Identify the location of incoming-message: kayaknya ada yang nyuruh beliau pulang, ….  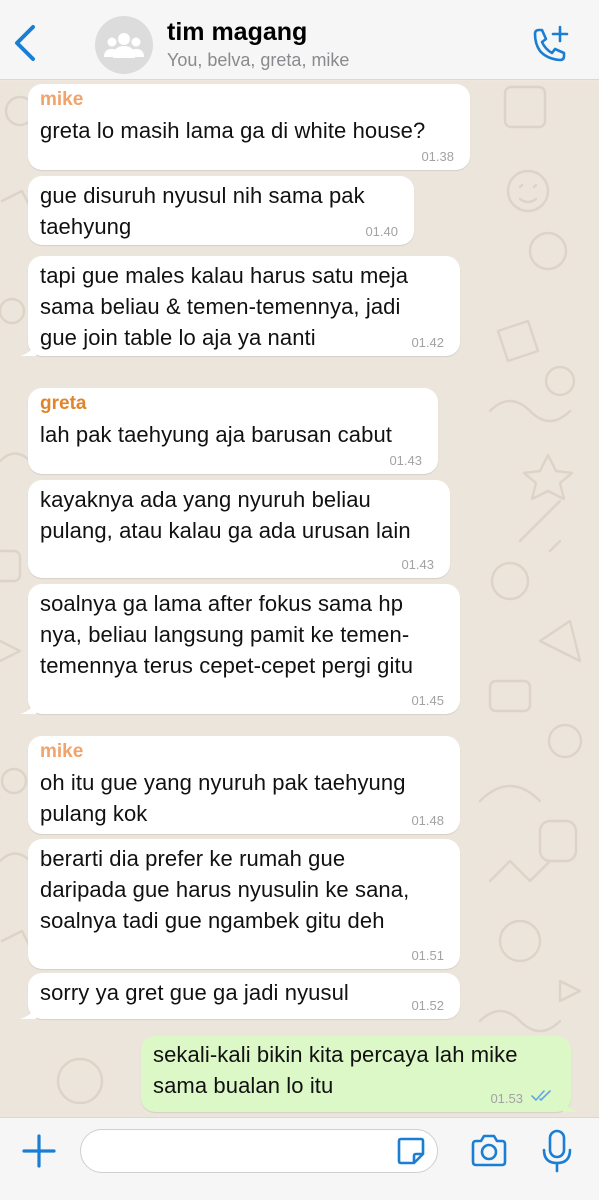
(239, 529).